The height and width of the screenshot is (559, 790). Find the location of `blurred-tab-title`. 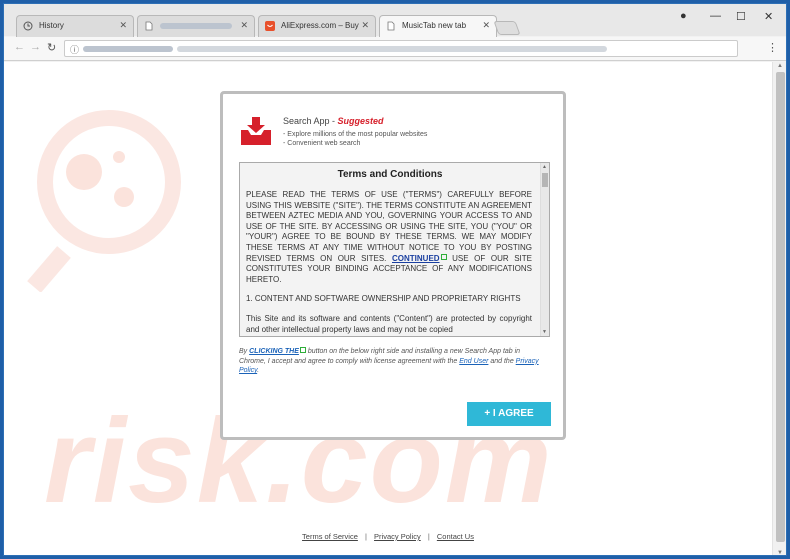

blurred-tab-title is located at coordinates (196, 25).